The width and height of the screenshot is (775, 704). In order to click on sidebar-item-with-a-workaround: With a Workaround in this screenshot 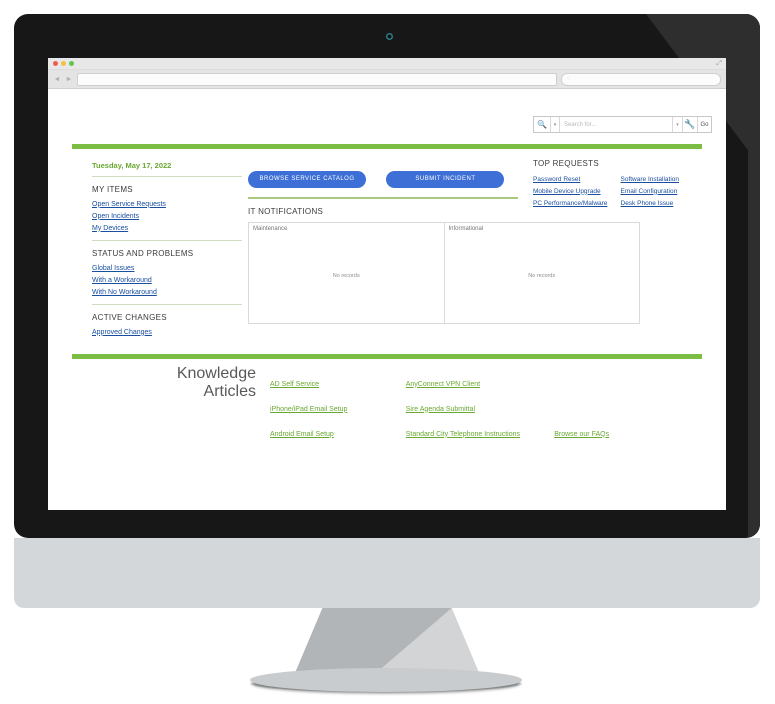, I will do `click(167, 280)`.